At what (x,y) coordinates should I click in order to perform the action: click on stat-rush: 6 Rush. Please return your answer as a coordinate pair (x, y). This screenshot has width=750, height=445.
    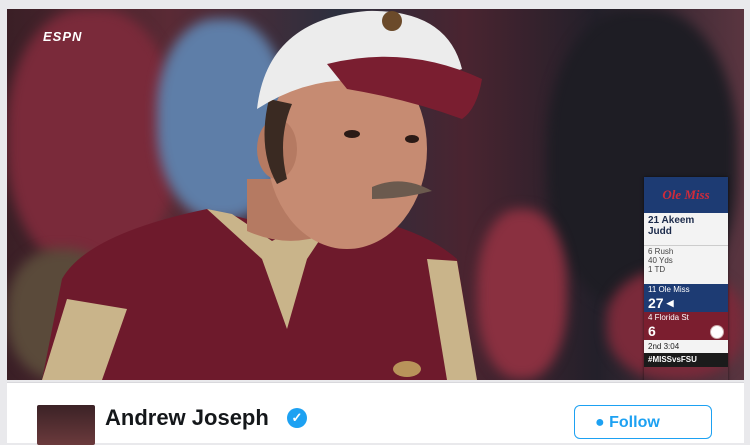
    Looking at the image, I should click on (661, 251).